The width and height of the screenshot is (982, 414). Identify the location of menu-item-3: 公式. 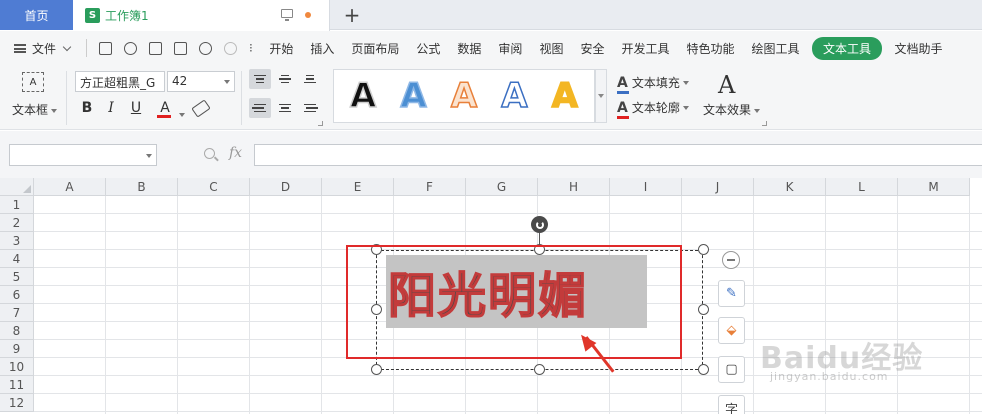
(428, 48).